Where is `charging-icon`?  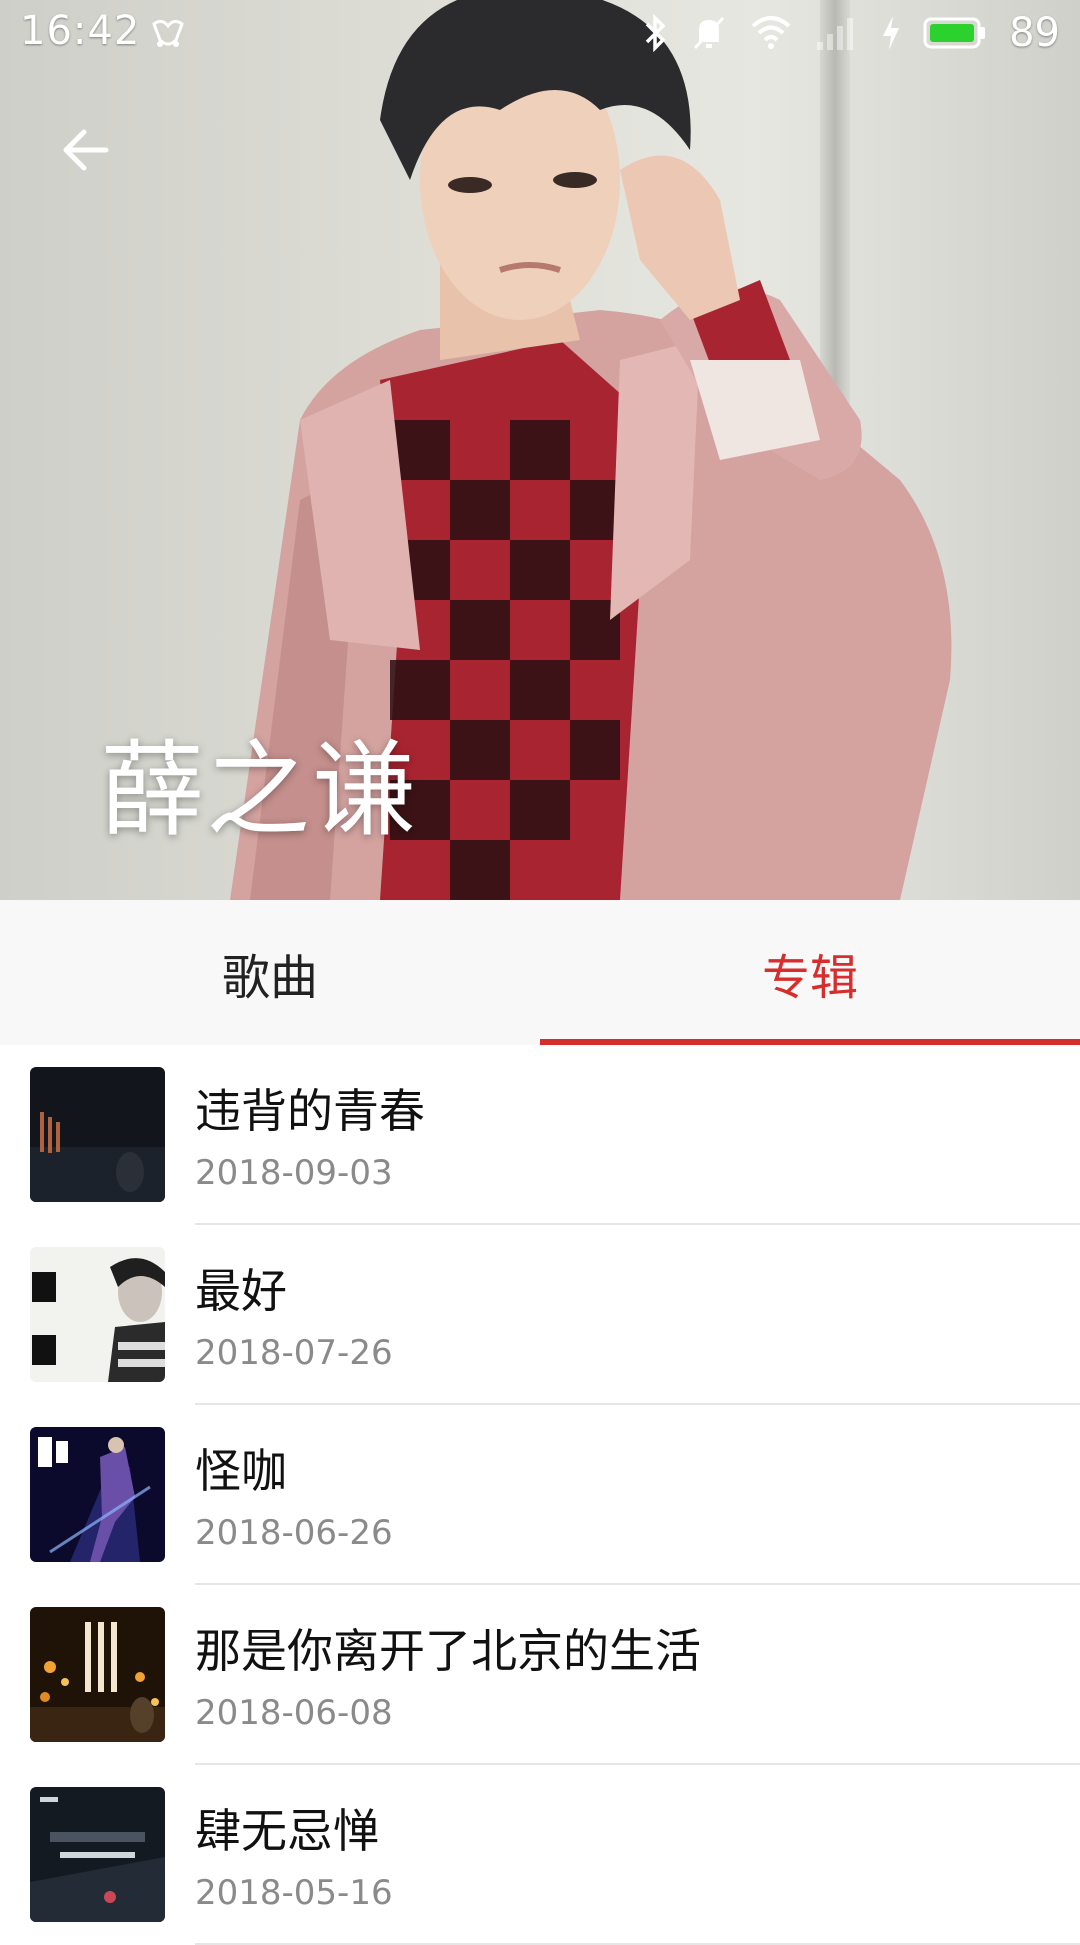 charging-icon is located at coordinates (891, 33).